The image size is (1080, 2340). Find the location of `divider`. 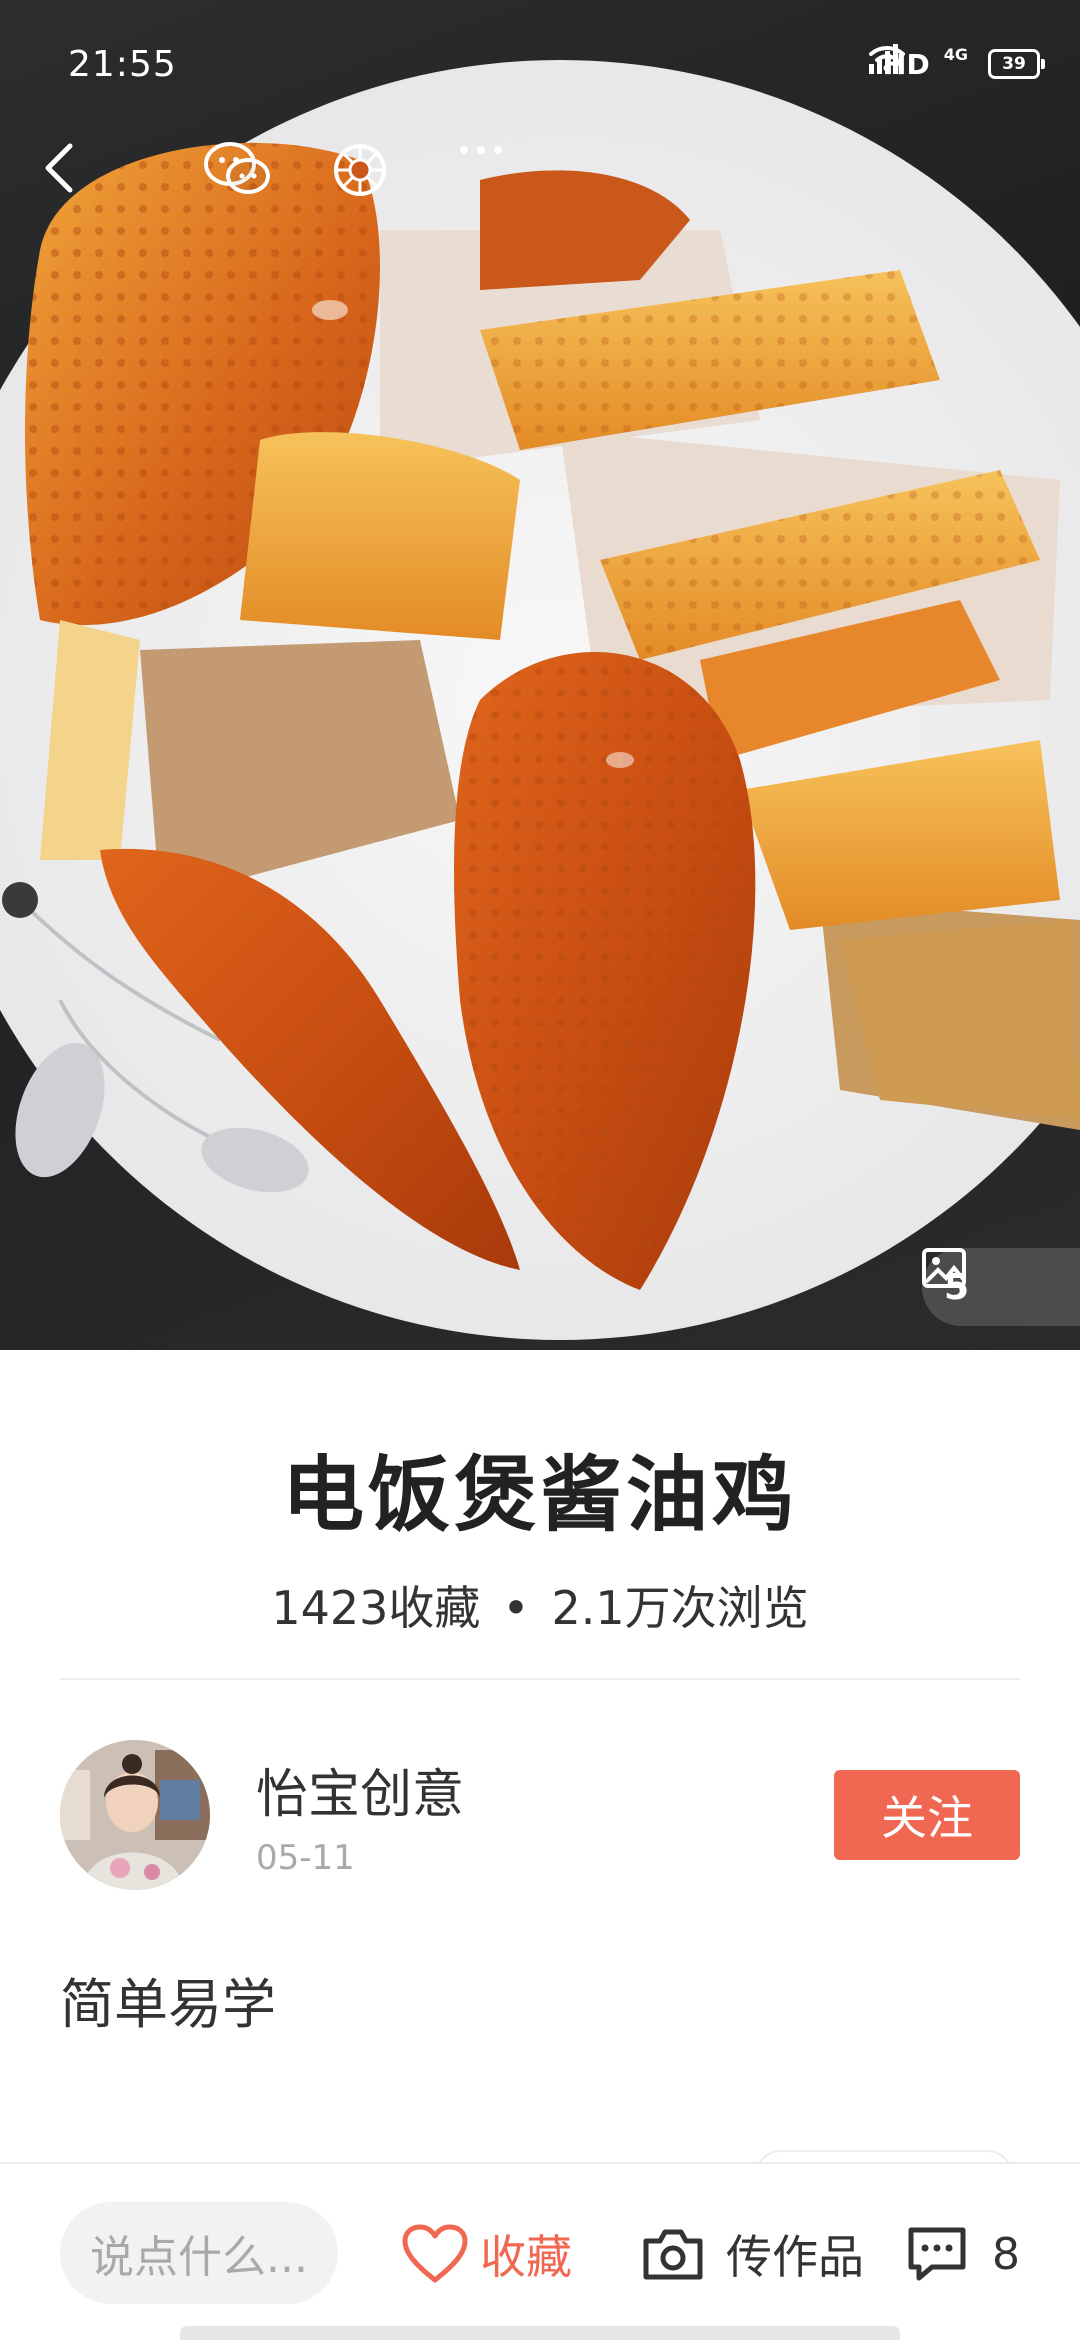

divider is located at coordinates (540, 1679).